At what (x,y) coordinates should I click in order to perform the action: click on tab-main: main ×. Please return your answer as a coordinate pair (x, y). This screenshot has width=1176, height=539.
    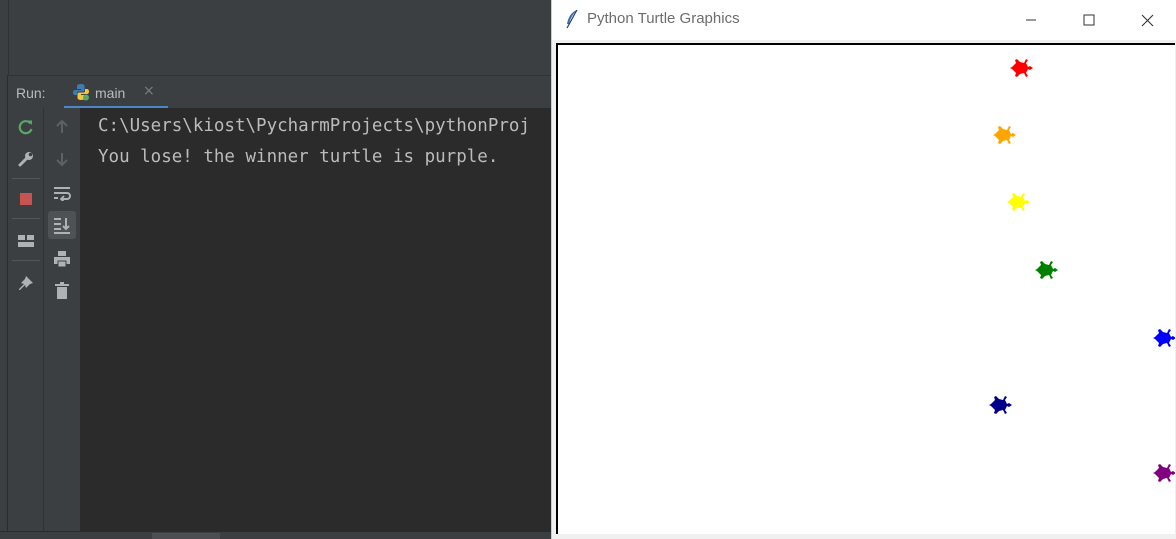
    Looking at the image, I should click on (116, 92).